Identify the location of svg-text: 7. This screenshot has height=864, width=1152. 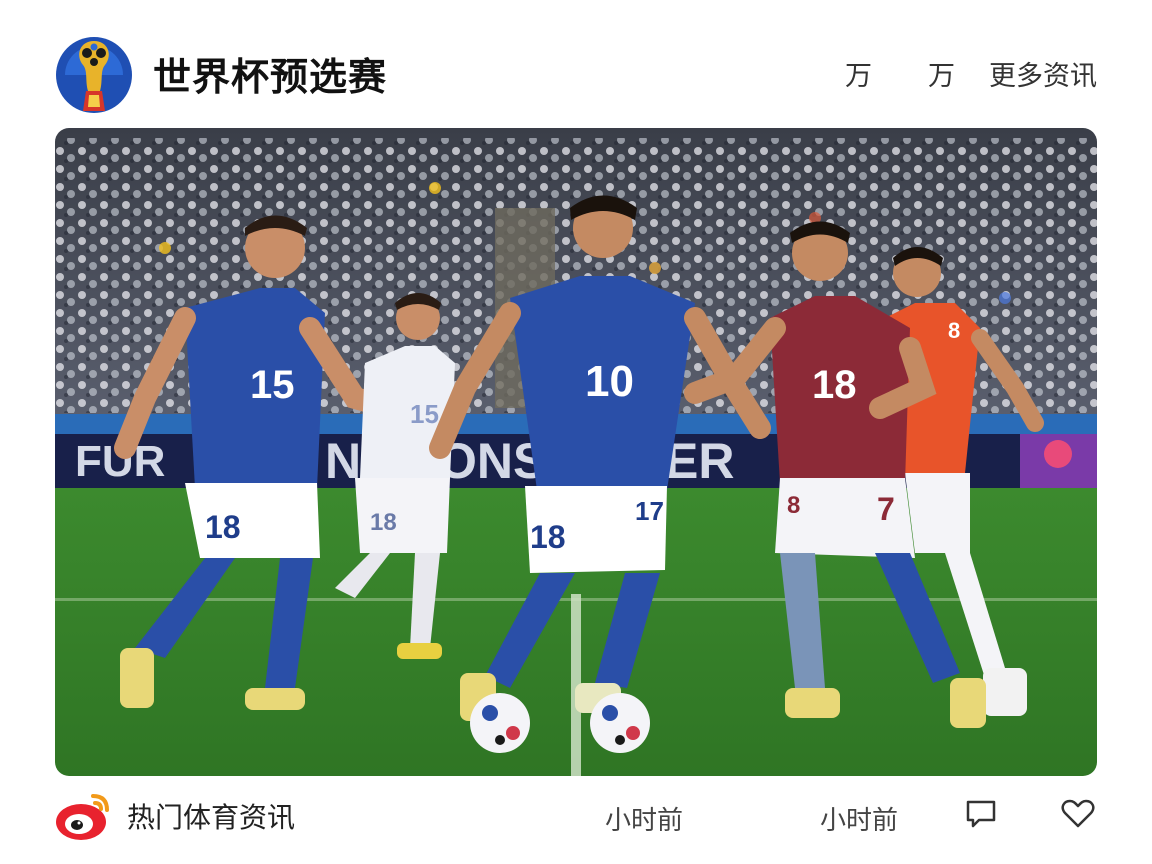
(886, 509).